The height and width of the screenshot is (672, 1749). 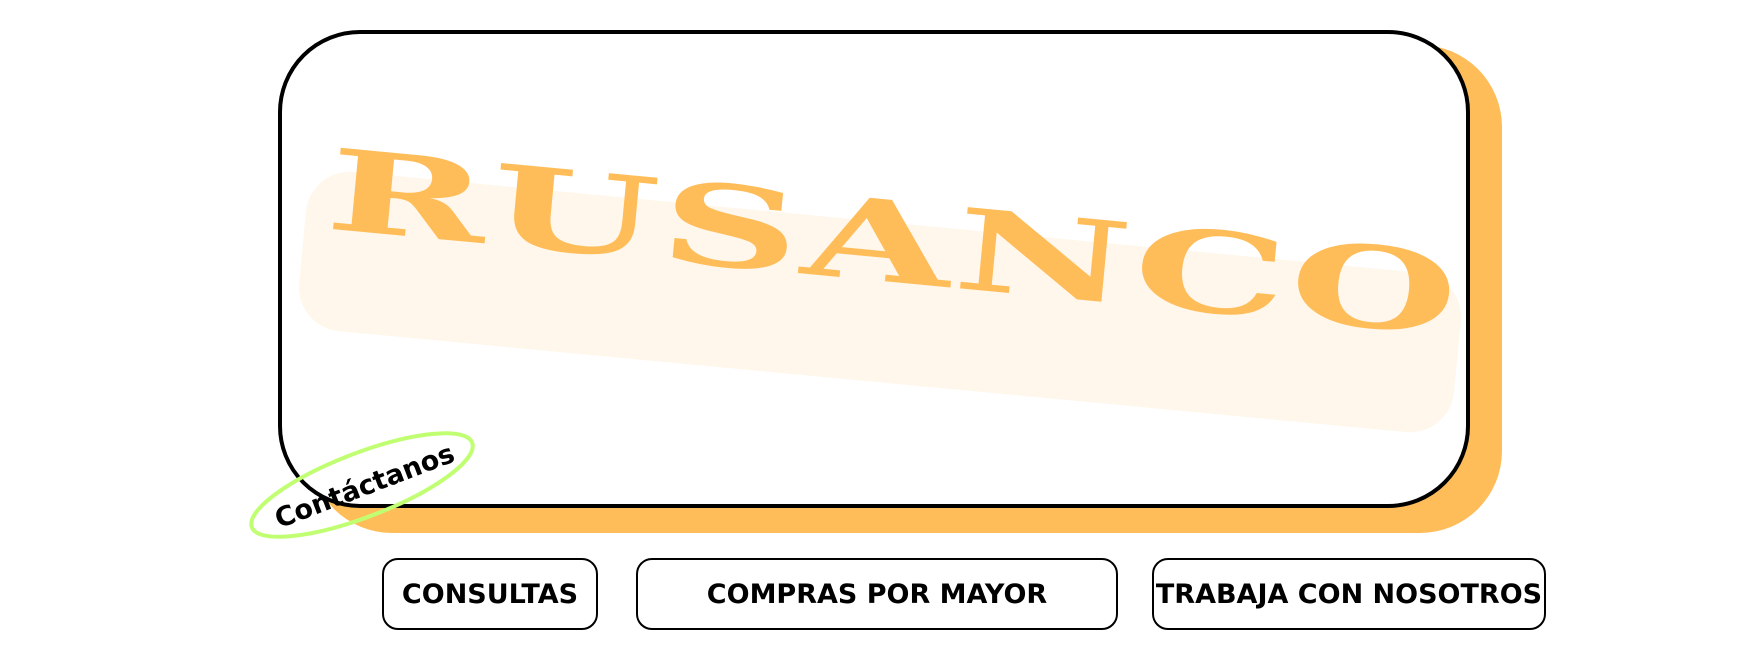 What do you see at coordinates (490, 594) in the screenshot?
I see `consultas-button: CONSULTAS` at bounding box center [490, 594].